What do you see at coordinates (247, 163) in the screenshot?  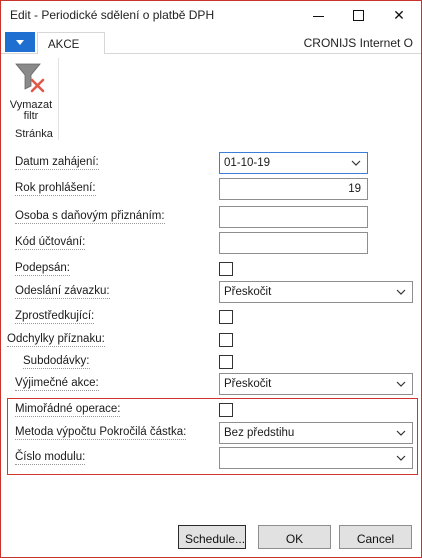 I see `start-date-value: 01-10-19` at bounding box center [247, 163].